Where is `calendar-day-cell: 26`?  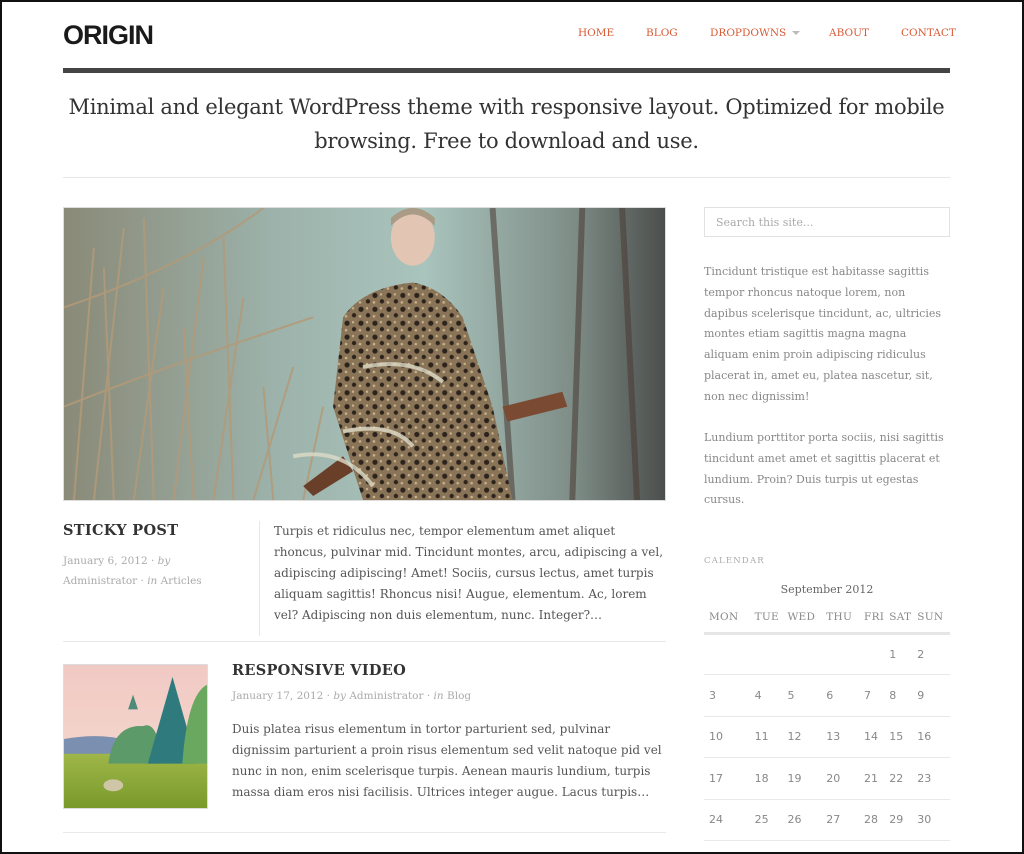 calendar-day-cell: 26 is located at coordinates (802, 820).